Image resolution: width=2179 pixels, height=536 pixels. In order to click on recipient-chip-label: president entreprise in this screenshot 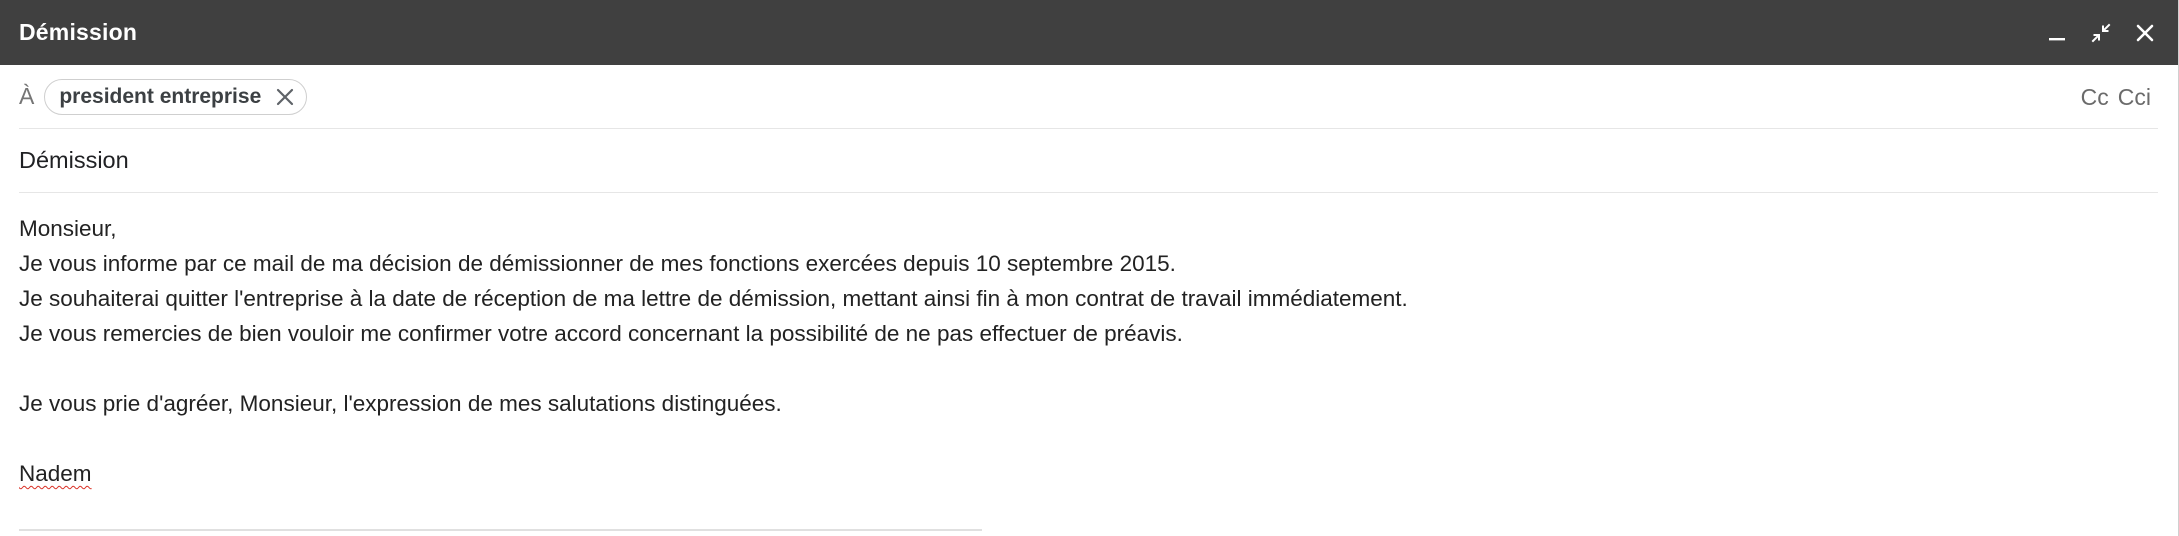, I will do `click(160, 96)`.